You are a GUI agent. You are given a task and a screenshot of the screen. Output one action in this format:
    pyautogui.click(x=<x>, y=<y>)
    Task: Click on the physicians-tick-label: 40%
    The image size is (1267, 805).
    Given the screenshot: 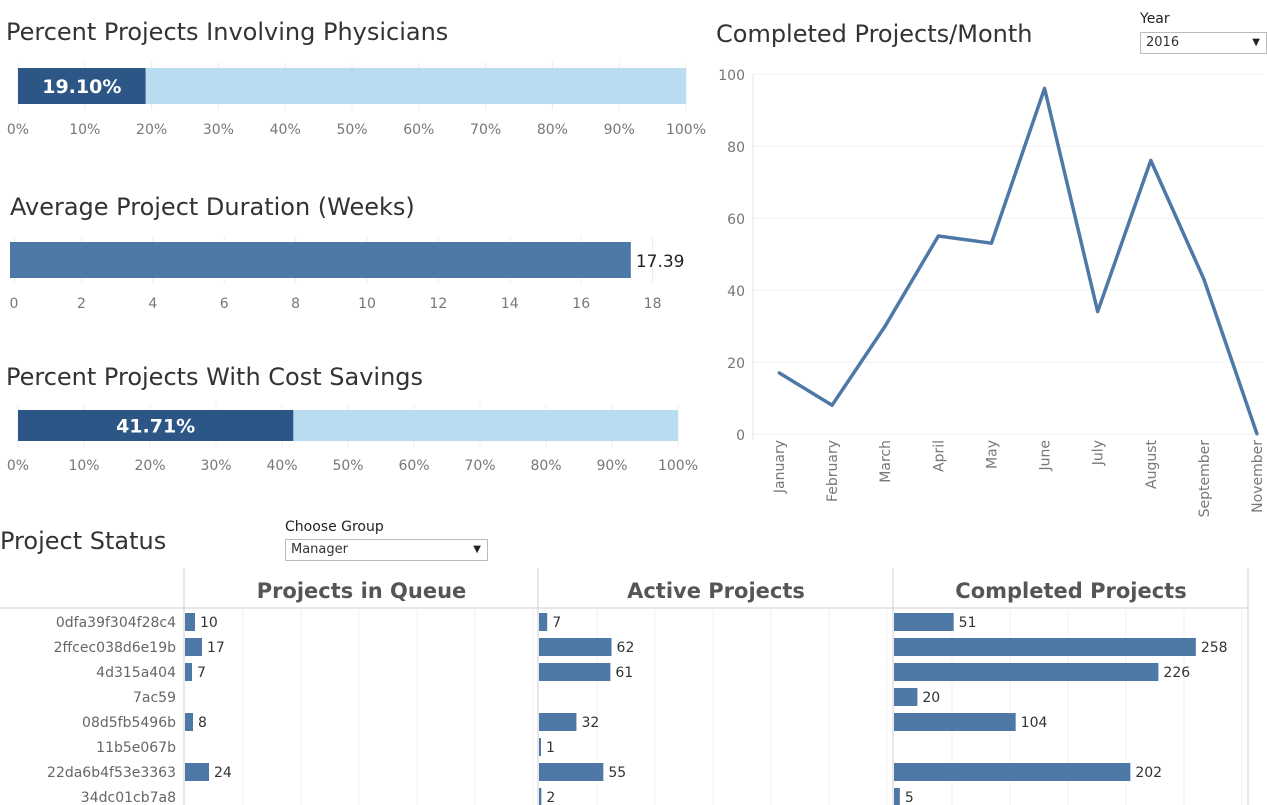 What is the action you would take?
    pyautogui.click(x=285, y=130)
    